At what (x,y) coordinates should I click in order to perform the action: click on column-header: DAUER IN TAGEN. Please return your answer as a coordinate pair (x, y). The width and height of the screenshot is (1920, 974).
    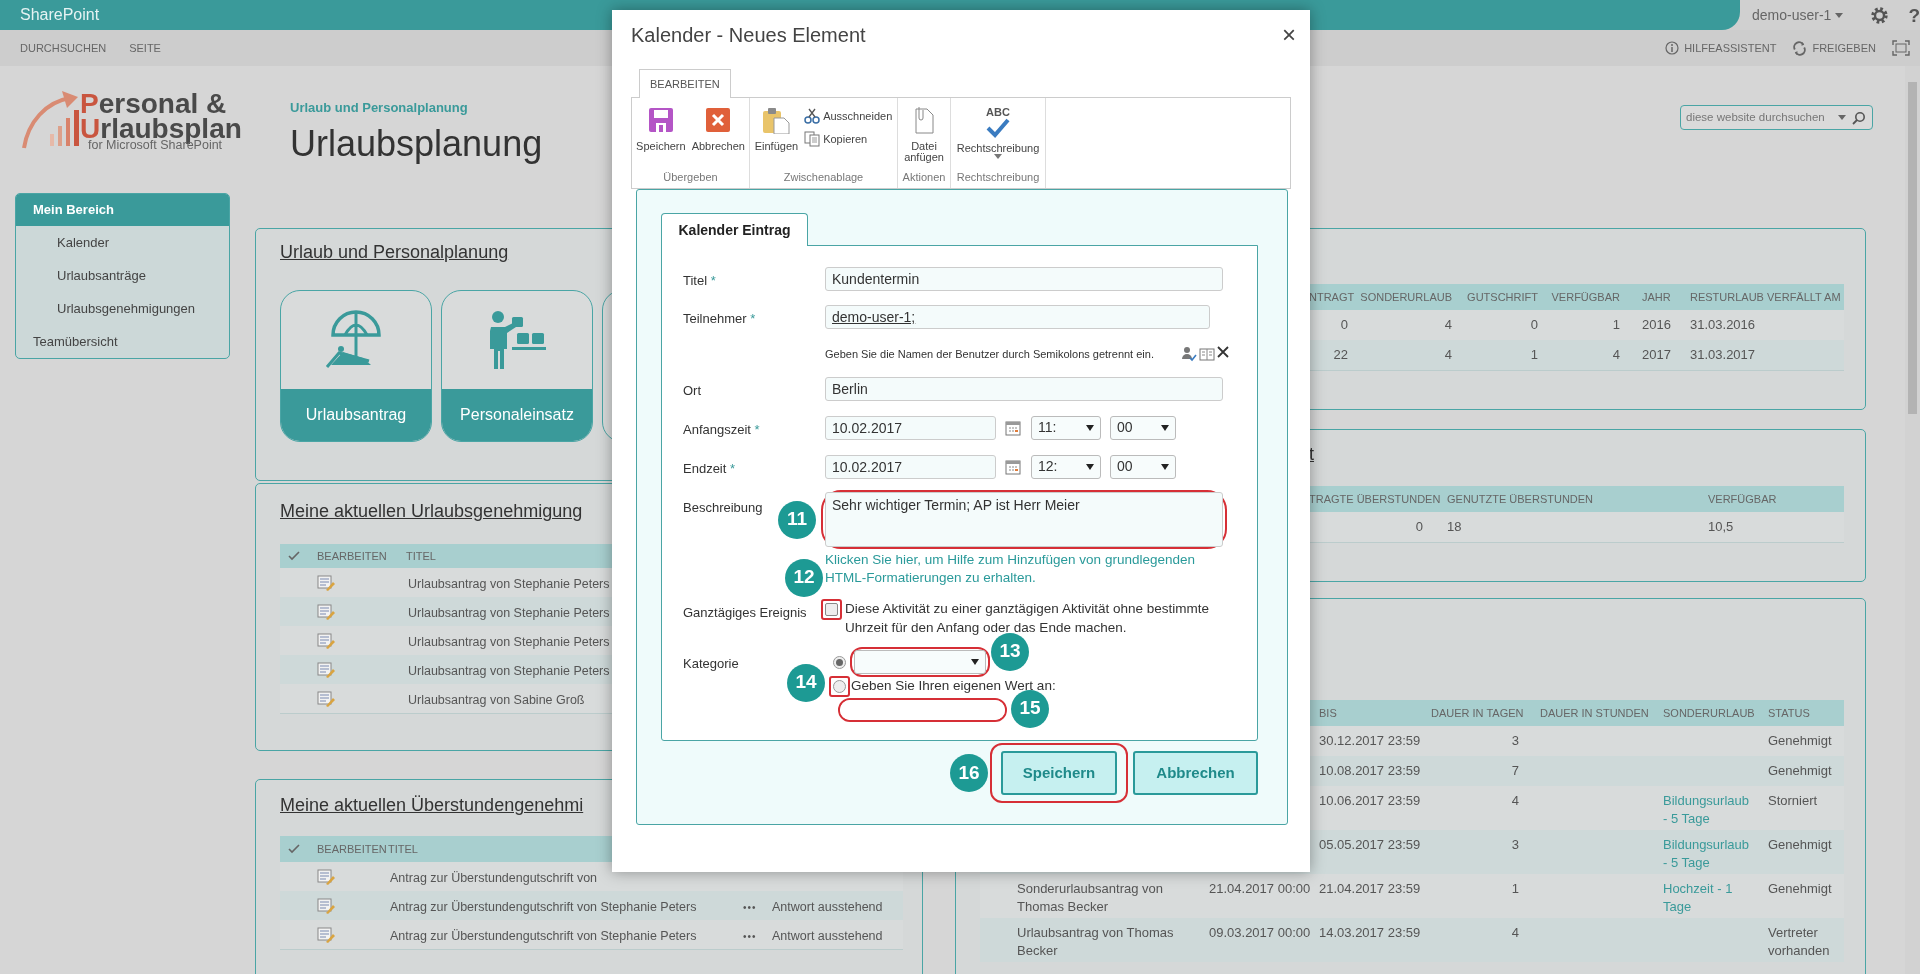
    Looking at the image, I should click on (1477, 712).